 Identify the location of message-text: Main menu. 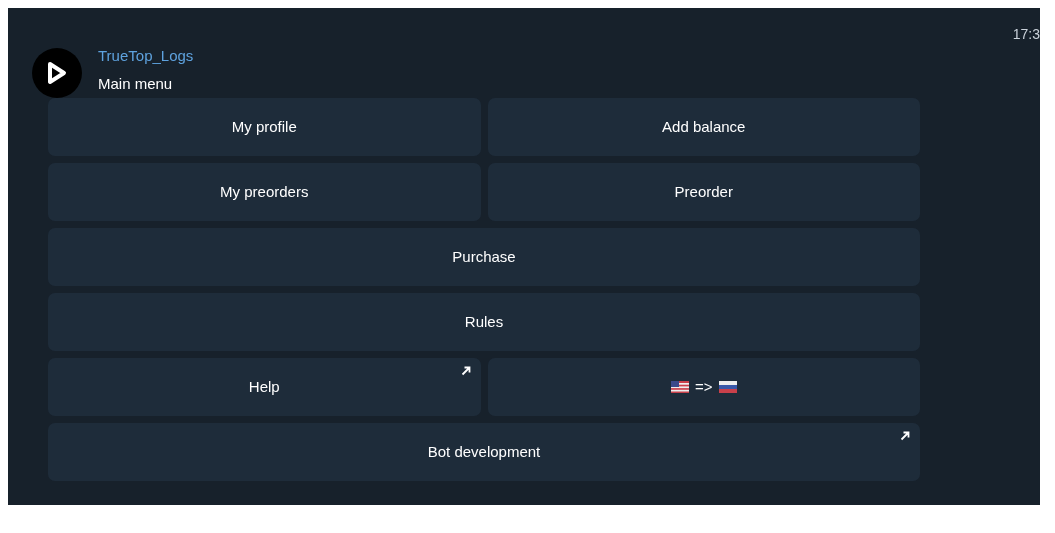
(136, 84).